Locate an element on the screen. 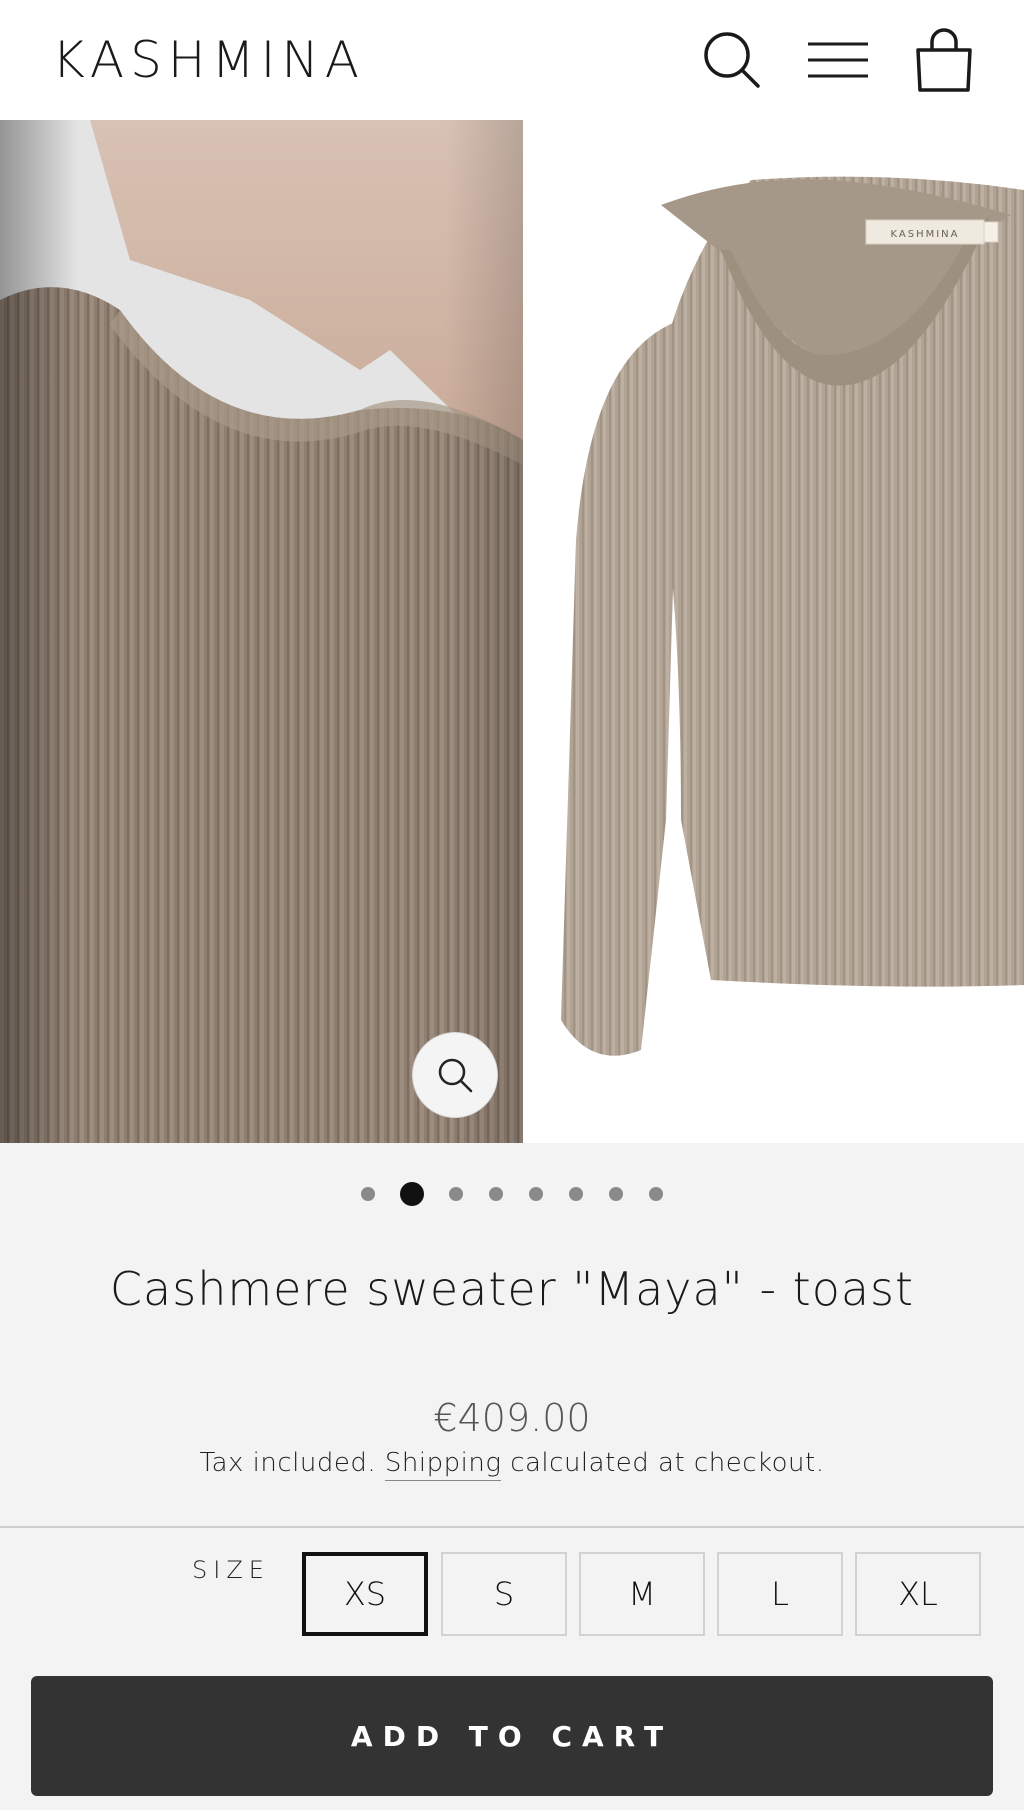  zoom-button is located at coordinates (455, 1075).